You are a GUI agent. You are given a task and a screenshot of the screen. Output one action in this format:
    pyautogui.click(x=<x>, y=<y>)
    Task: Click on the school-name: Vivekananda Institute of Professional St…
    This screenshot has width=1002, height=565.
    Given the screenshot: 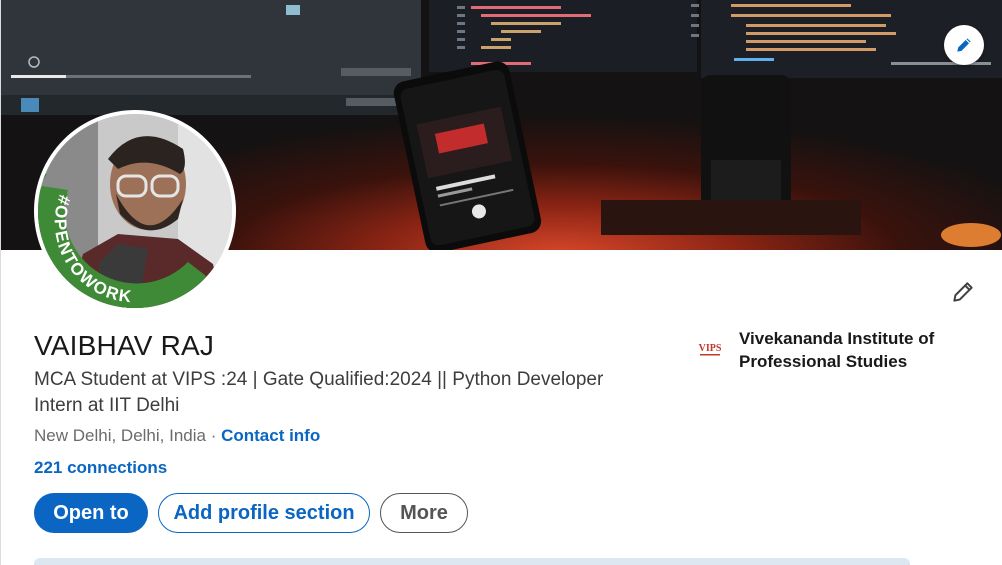 What is the action you would take?
    pyautogui.click(x=837, y=350)
    